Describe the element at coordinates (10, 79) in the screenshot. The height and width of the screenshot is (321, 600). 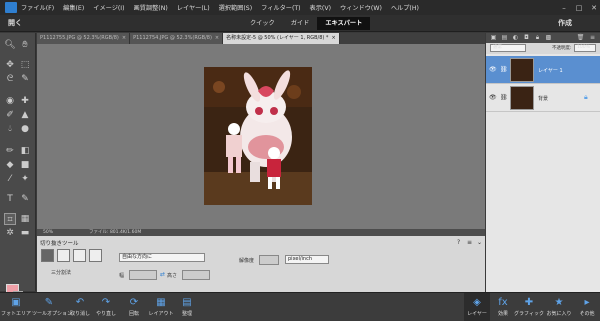
I see `lasso-tool-icon: ᘓ` at that location.